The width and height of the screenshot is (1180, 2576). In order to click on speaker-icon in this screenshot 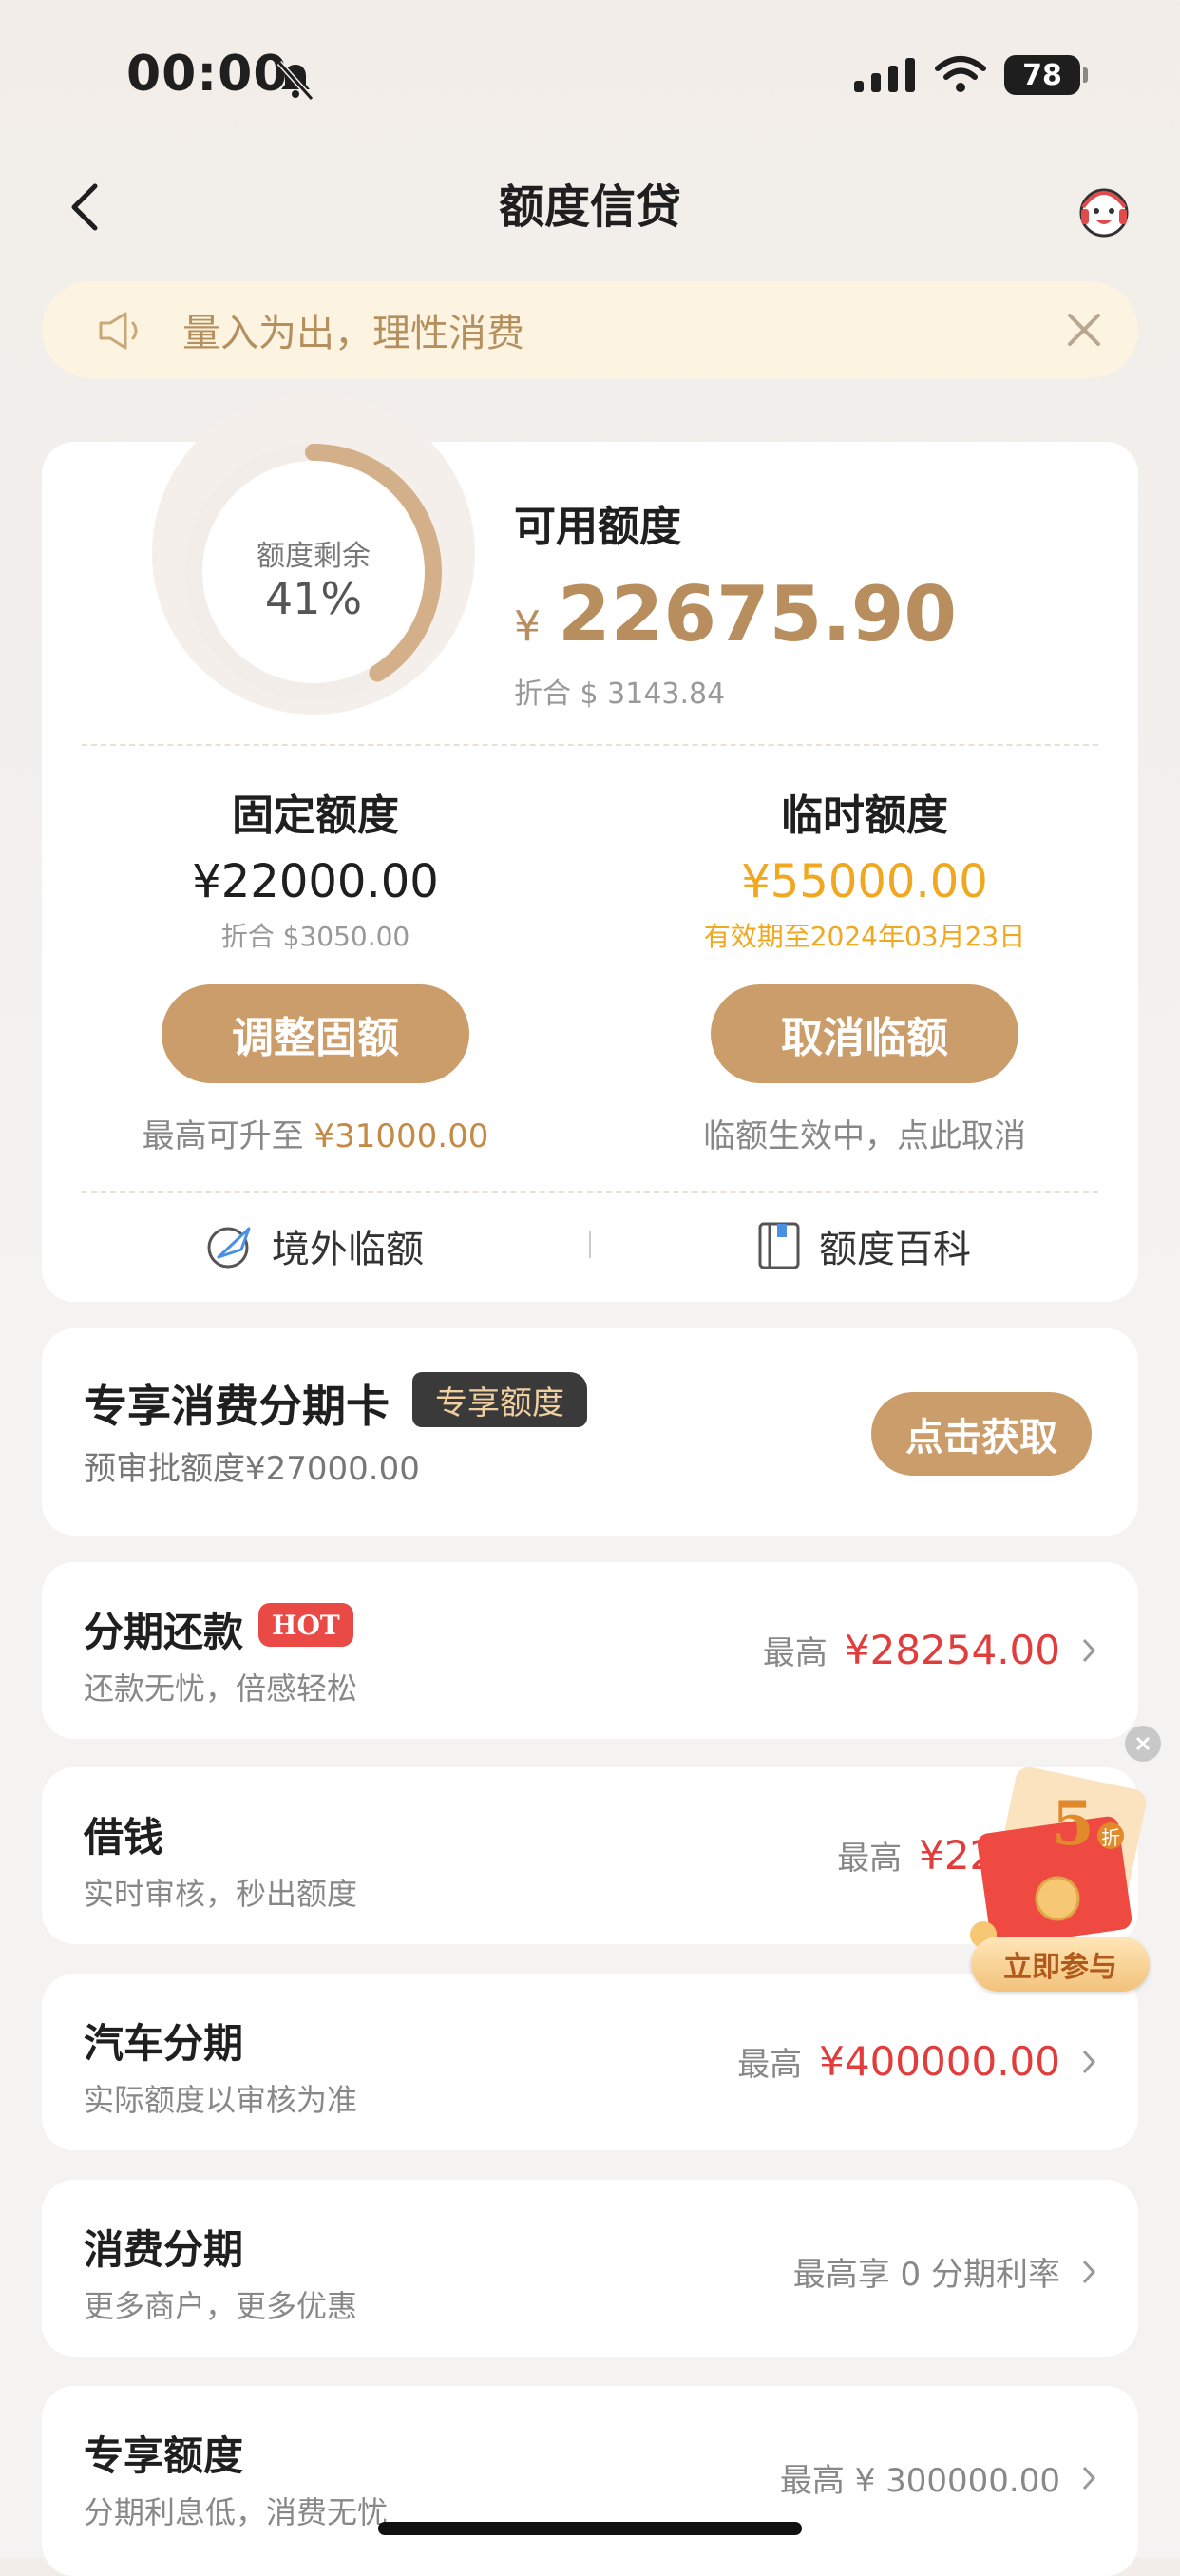, I will do `click(118, 331)`.